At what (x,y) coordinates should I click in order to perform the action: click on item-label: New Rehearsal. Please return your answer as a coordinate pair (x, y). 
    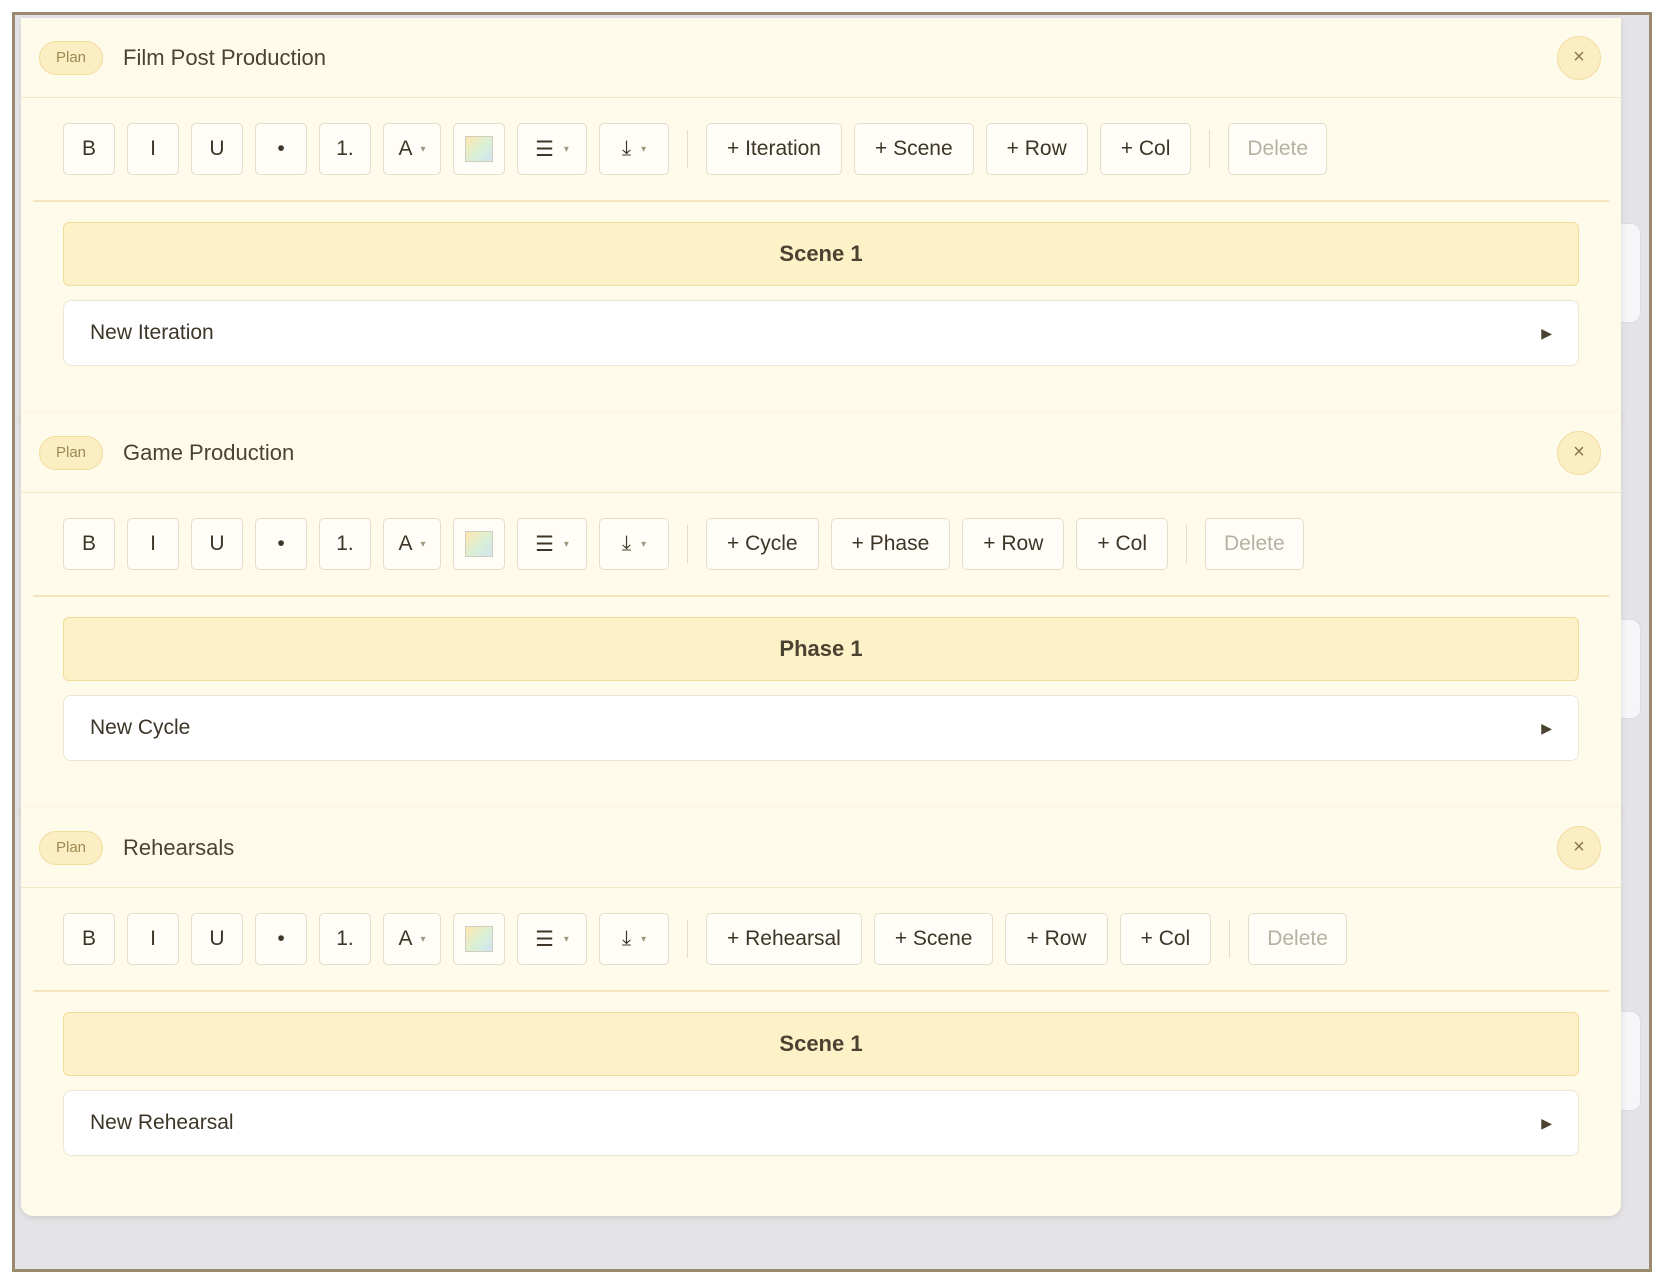
    Looking at the image, I should click on (162, 1122).